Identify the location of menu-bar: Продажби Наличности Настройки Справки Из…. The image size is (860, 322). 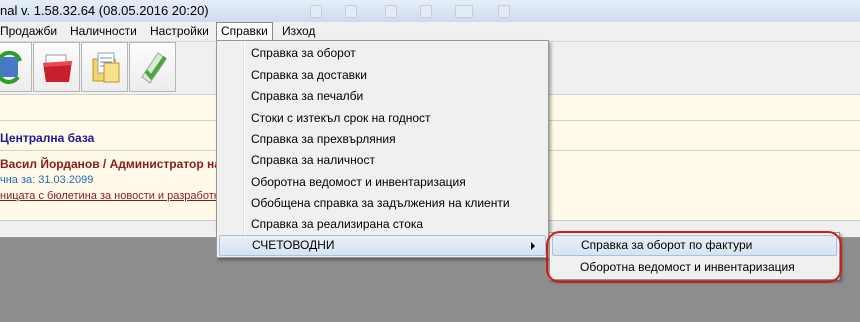
(430, 32).